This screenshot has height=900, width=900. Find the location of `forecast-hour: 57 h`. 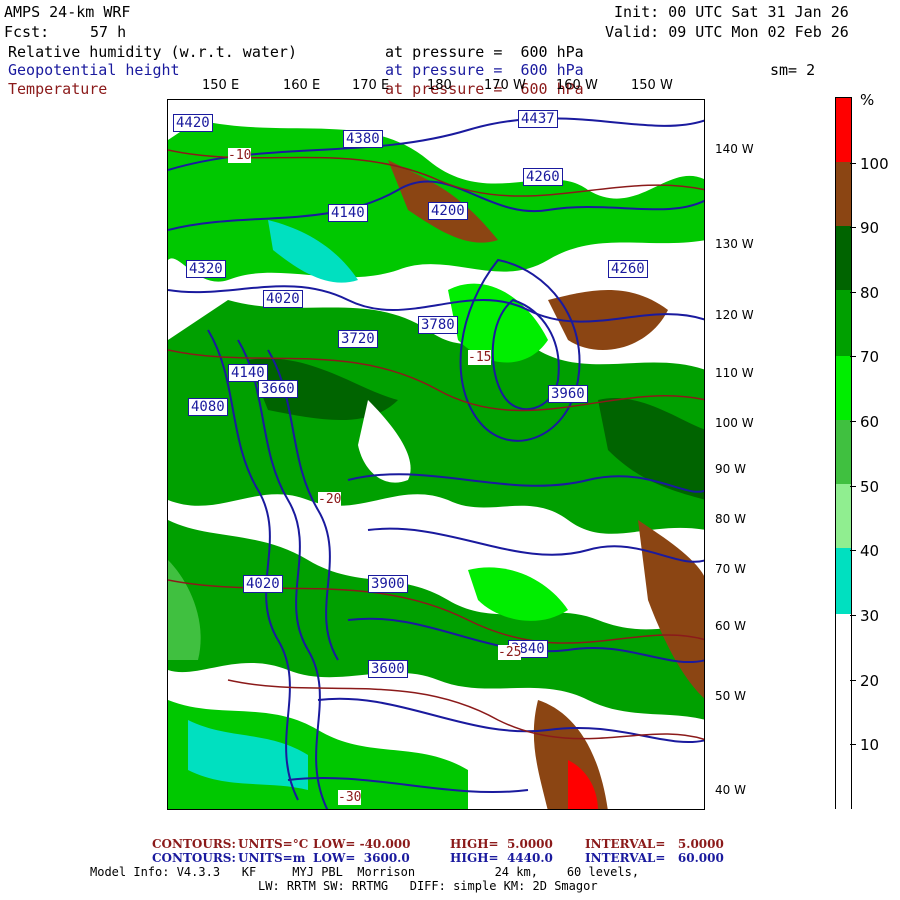

forecast-hour: 57 h is located at coordinates (108, 32).